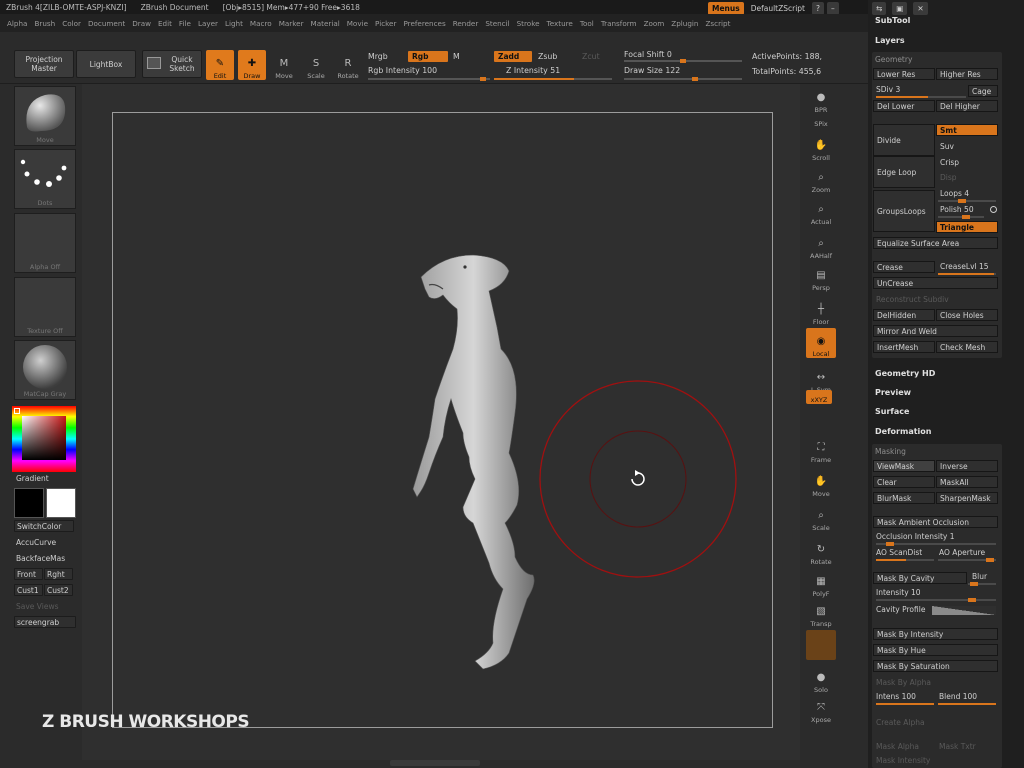 This screenshot has width=1024, height=768. What do you see at coordinates (993, 209) in the screenshot?
I see `polish-circle-icon` at bounding box center [993, 209].